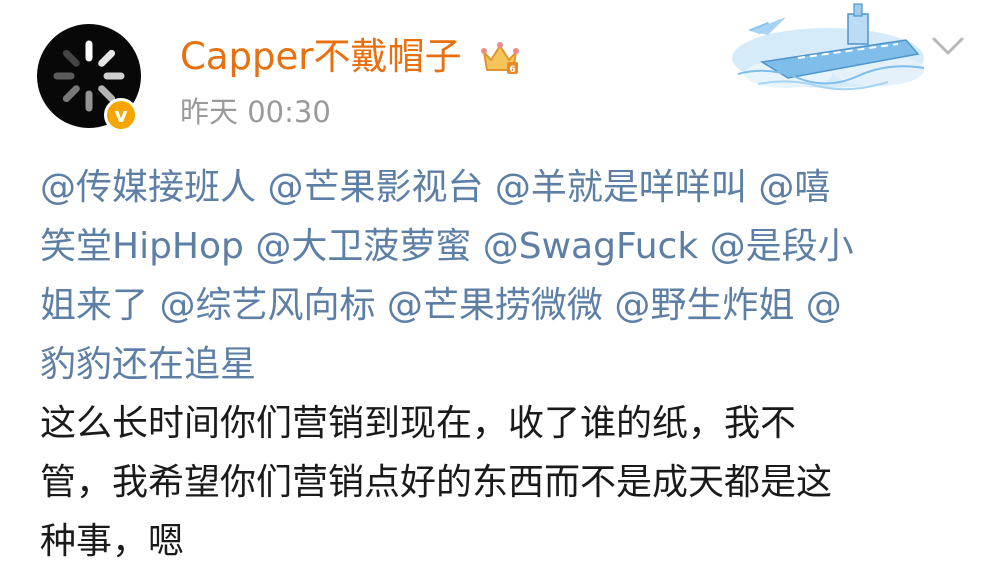 Image resolution: width=1000 pixels, height=571 pixels. Describe the element at coordinates (505, 246) in the screenshot. I see `mentions-line: 笑堂HipHop @大卫菠萝蜜 @SwagFuck @是段小` at that location.